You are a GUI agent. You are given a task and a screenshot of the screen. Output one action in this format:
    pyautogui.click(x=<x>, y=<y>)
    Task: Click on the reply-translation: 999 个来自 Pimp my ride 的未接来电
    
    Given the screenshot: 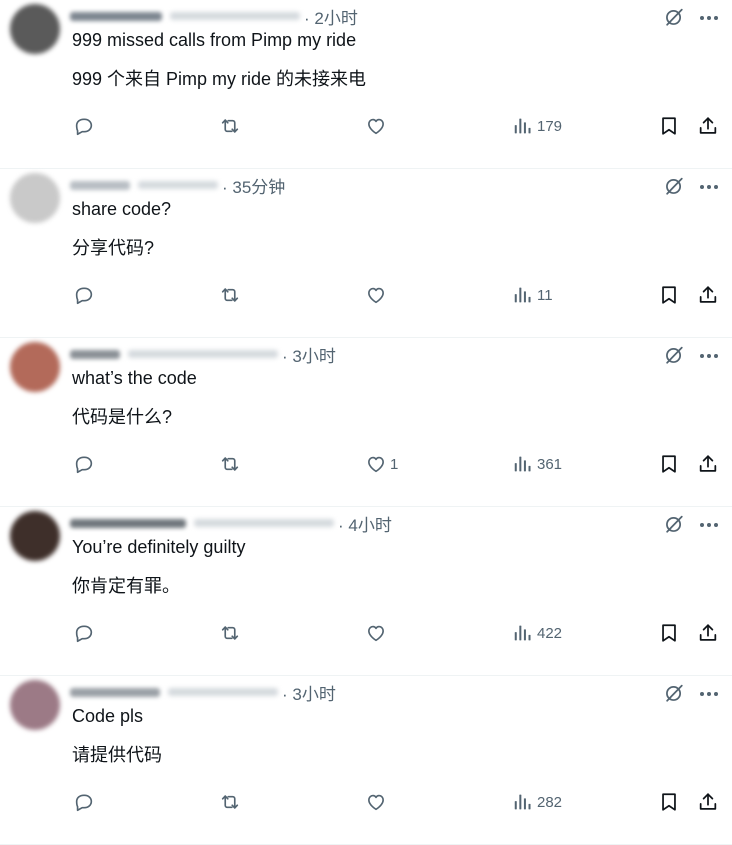 What is the action you would take?
    pyautogui.click(x=219, y=79)
    